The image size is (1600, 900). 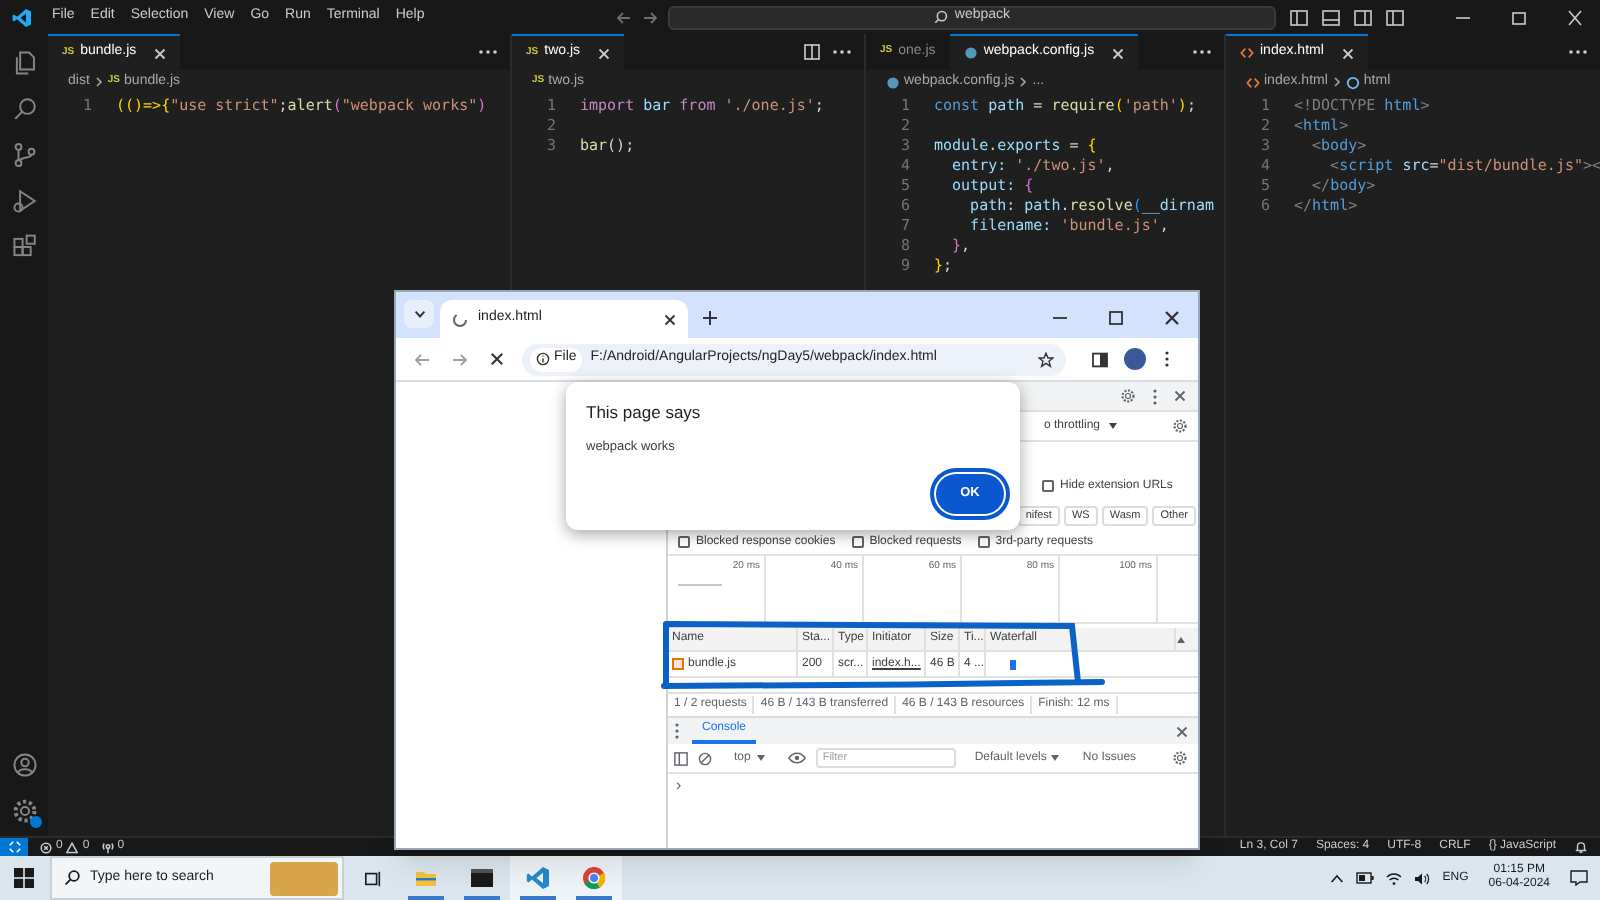 What do you see at coordinates (22, 17) in the screenshot?
I see `vscode-logo-icon` at bounding box center [22, 17].